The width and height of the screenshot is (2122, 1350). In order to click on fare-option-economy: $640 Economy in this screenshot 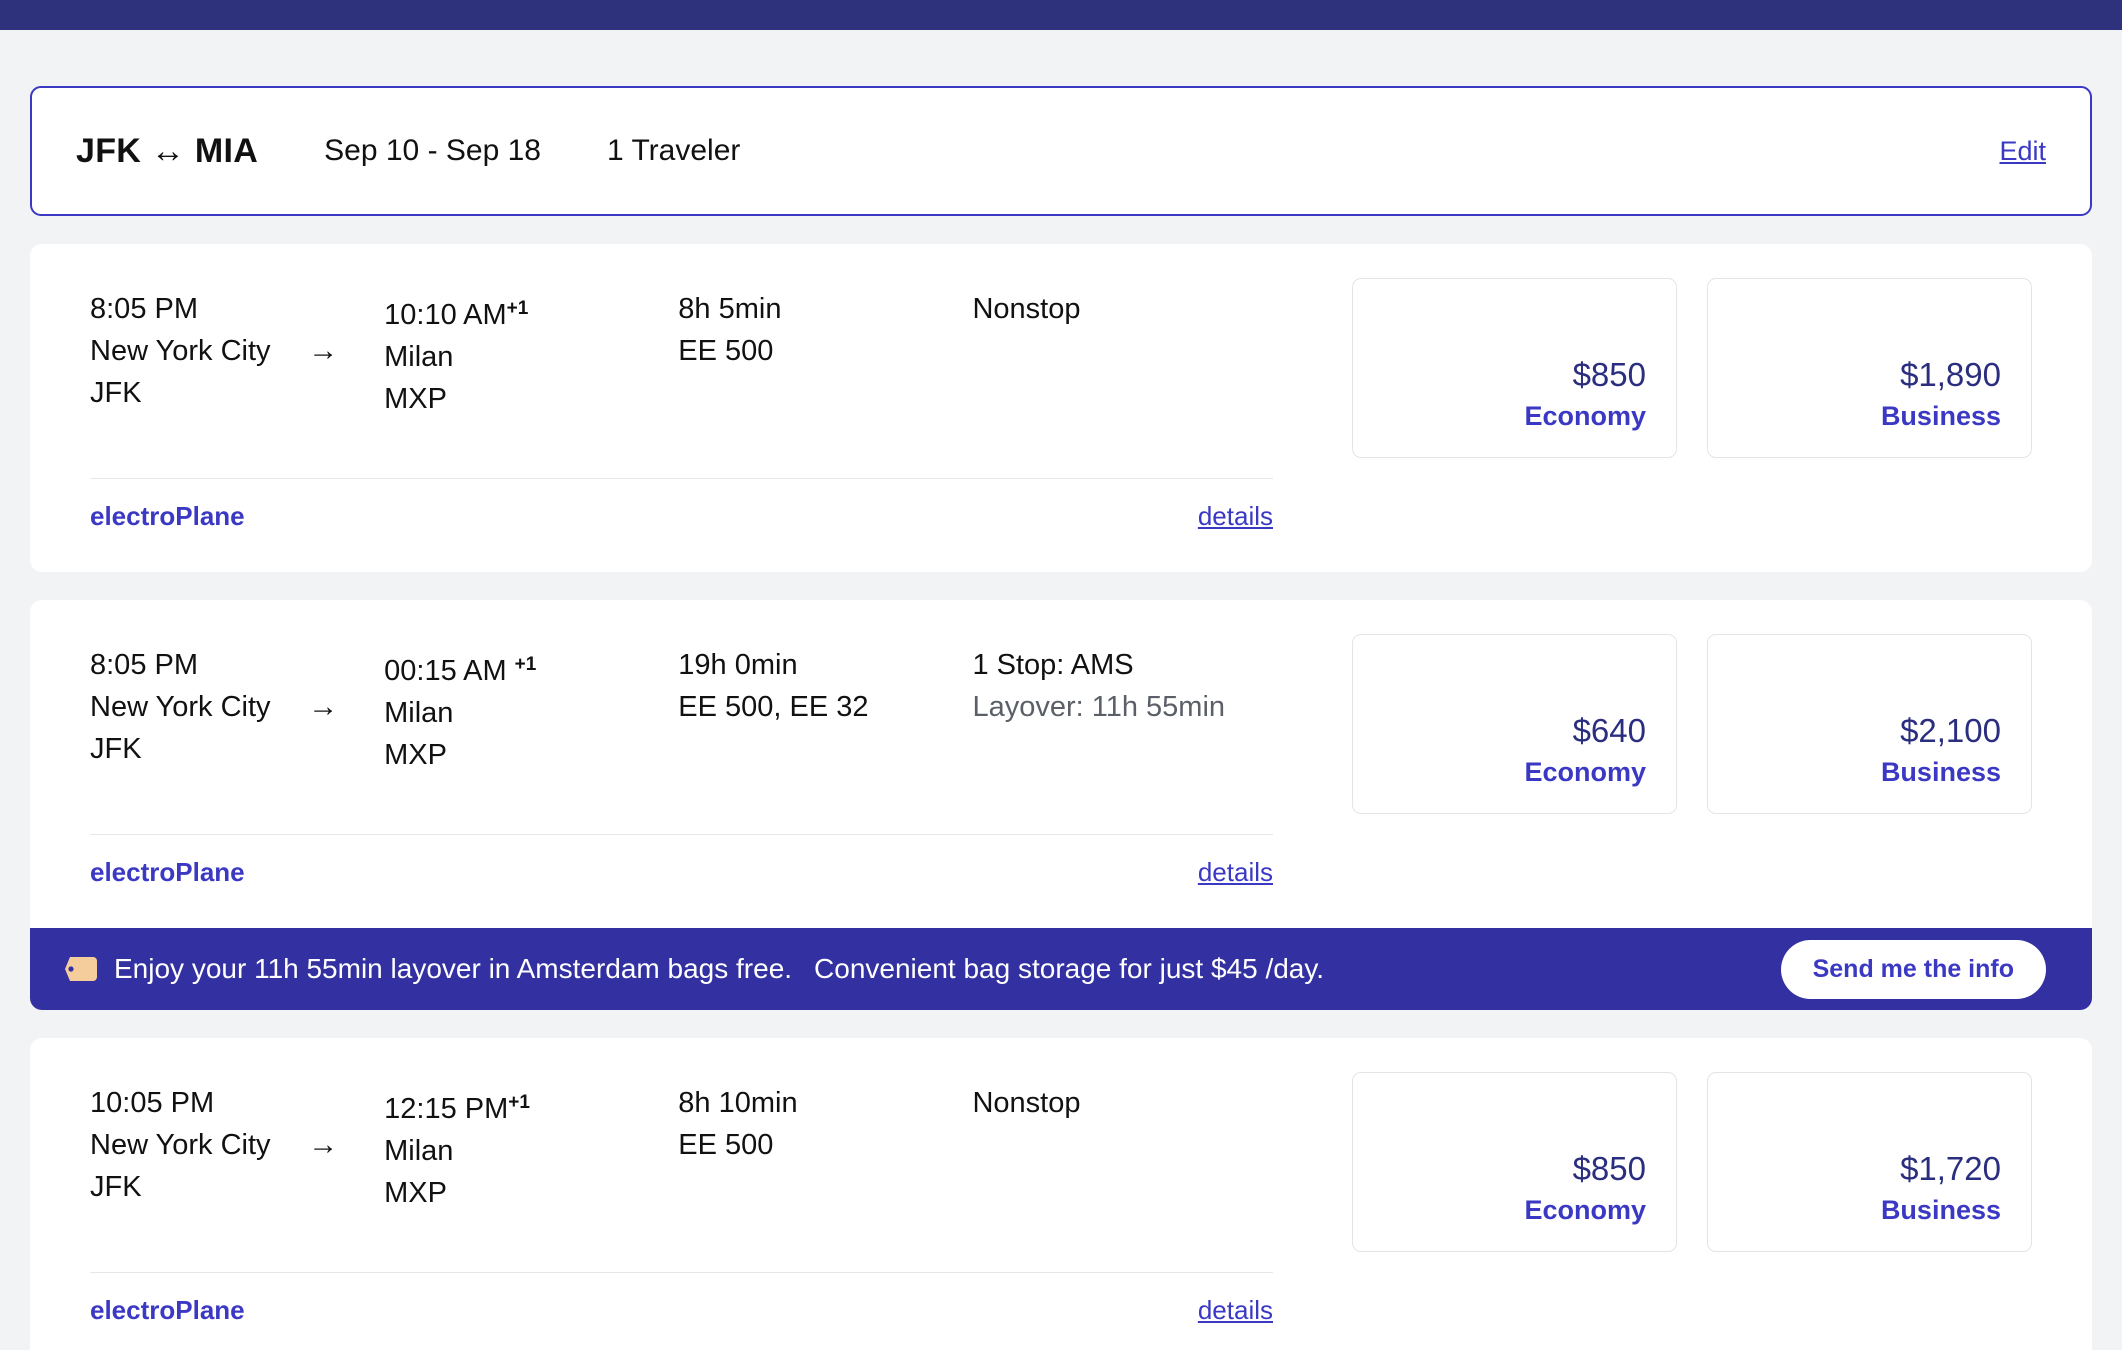, I will do `click(1514, 724)`.